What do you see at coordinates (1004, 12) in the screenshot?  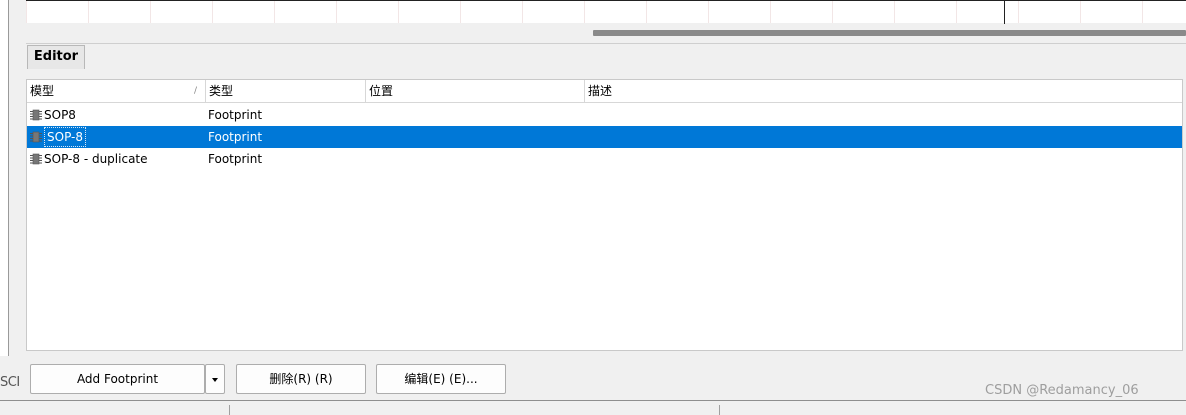 I see `canvas-cursor-line` at bounding box center [1004, 12].